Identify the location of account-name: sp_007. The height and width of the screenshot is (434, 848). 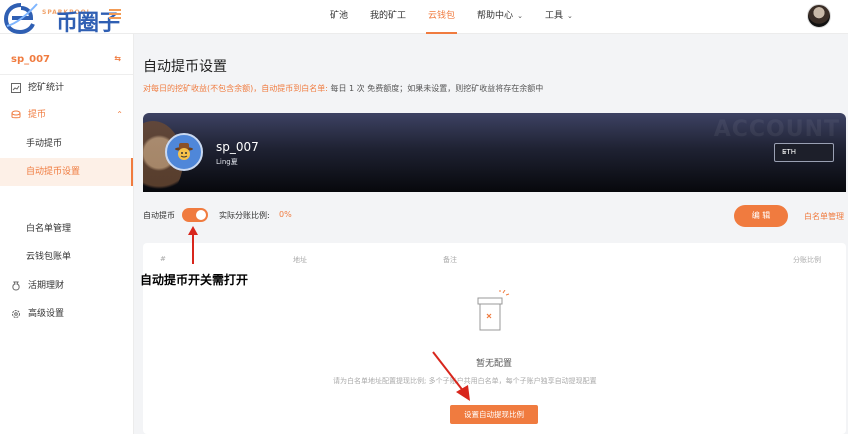
(237, 147).